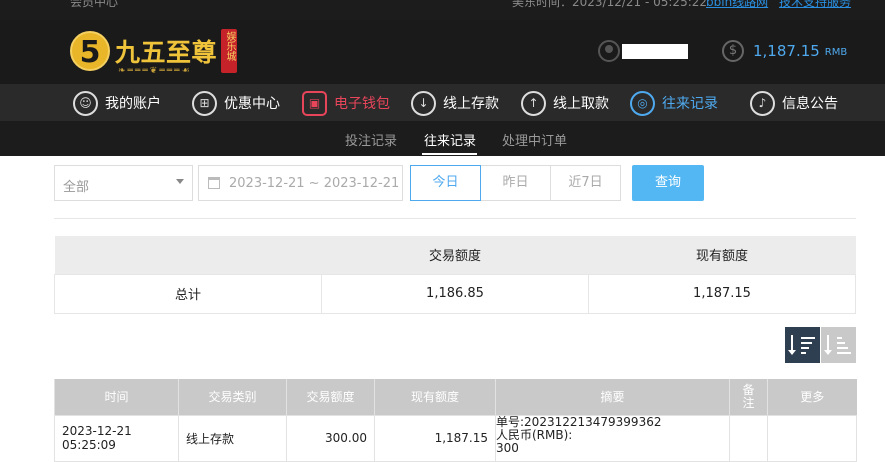 Image resolution: width=885 pixels, height=462 pixels. Describe the element at coordinates (748, 438) in the screenshot. I see `row-note` at that location.